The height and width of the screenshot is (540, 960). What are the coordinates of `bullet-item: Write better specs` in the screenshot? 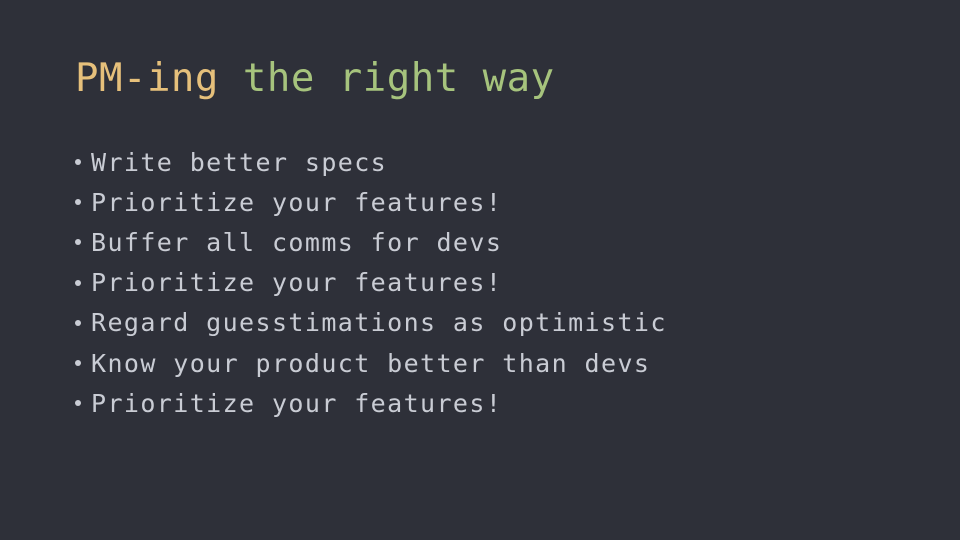 It's located at (369, 162).